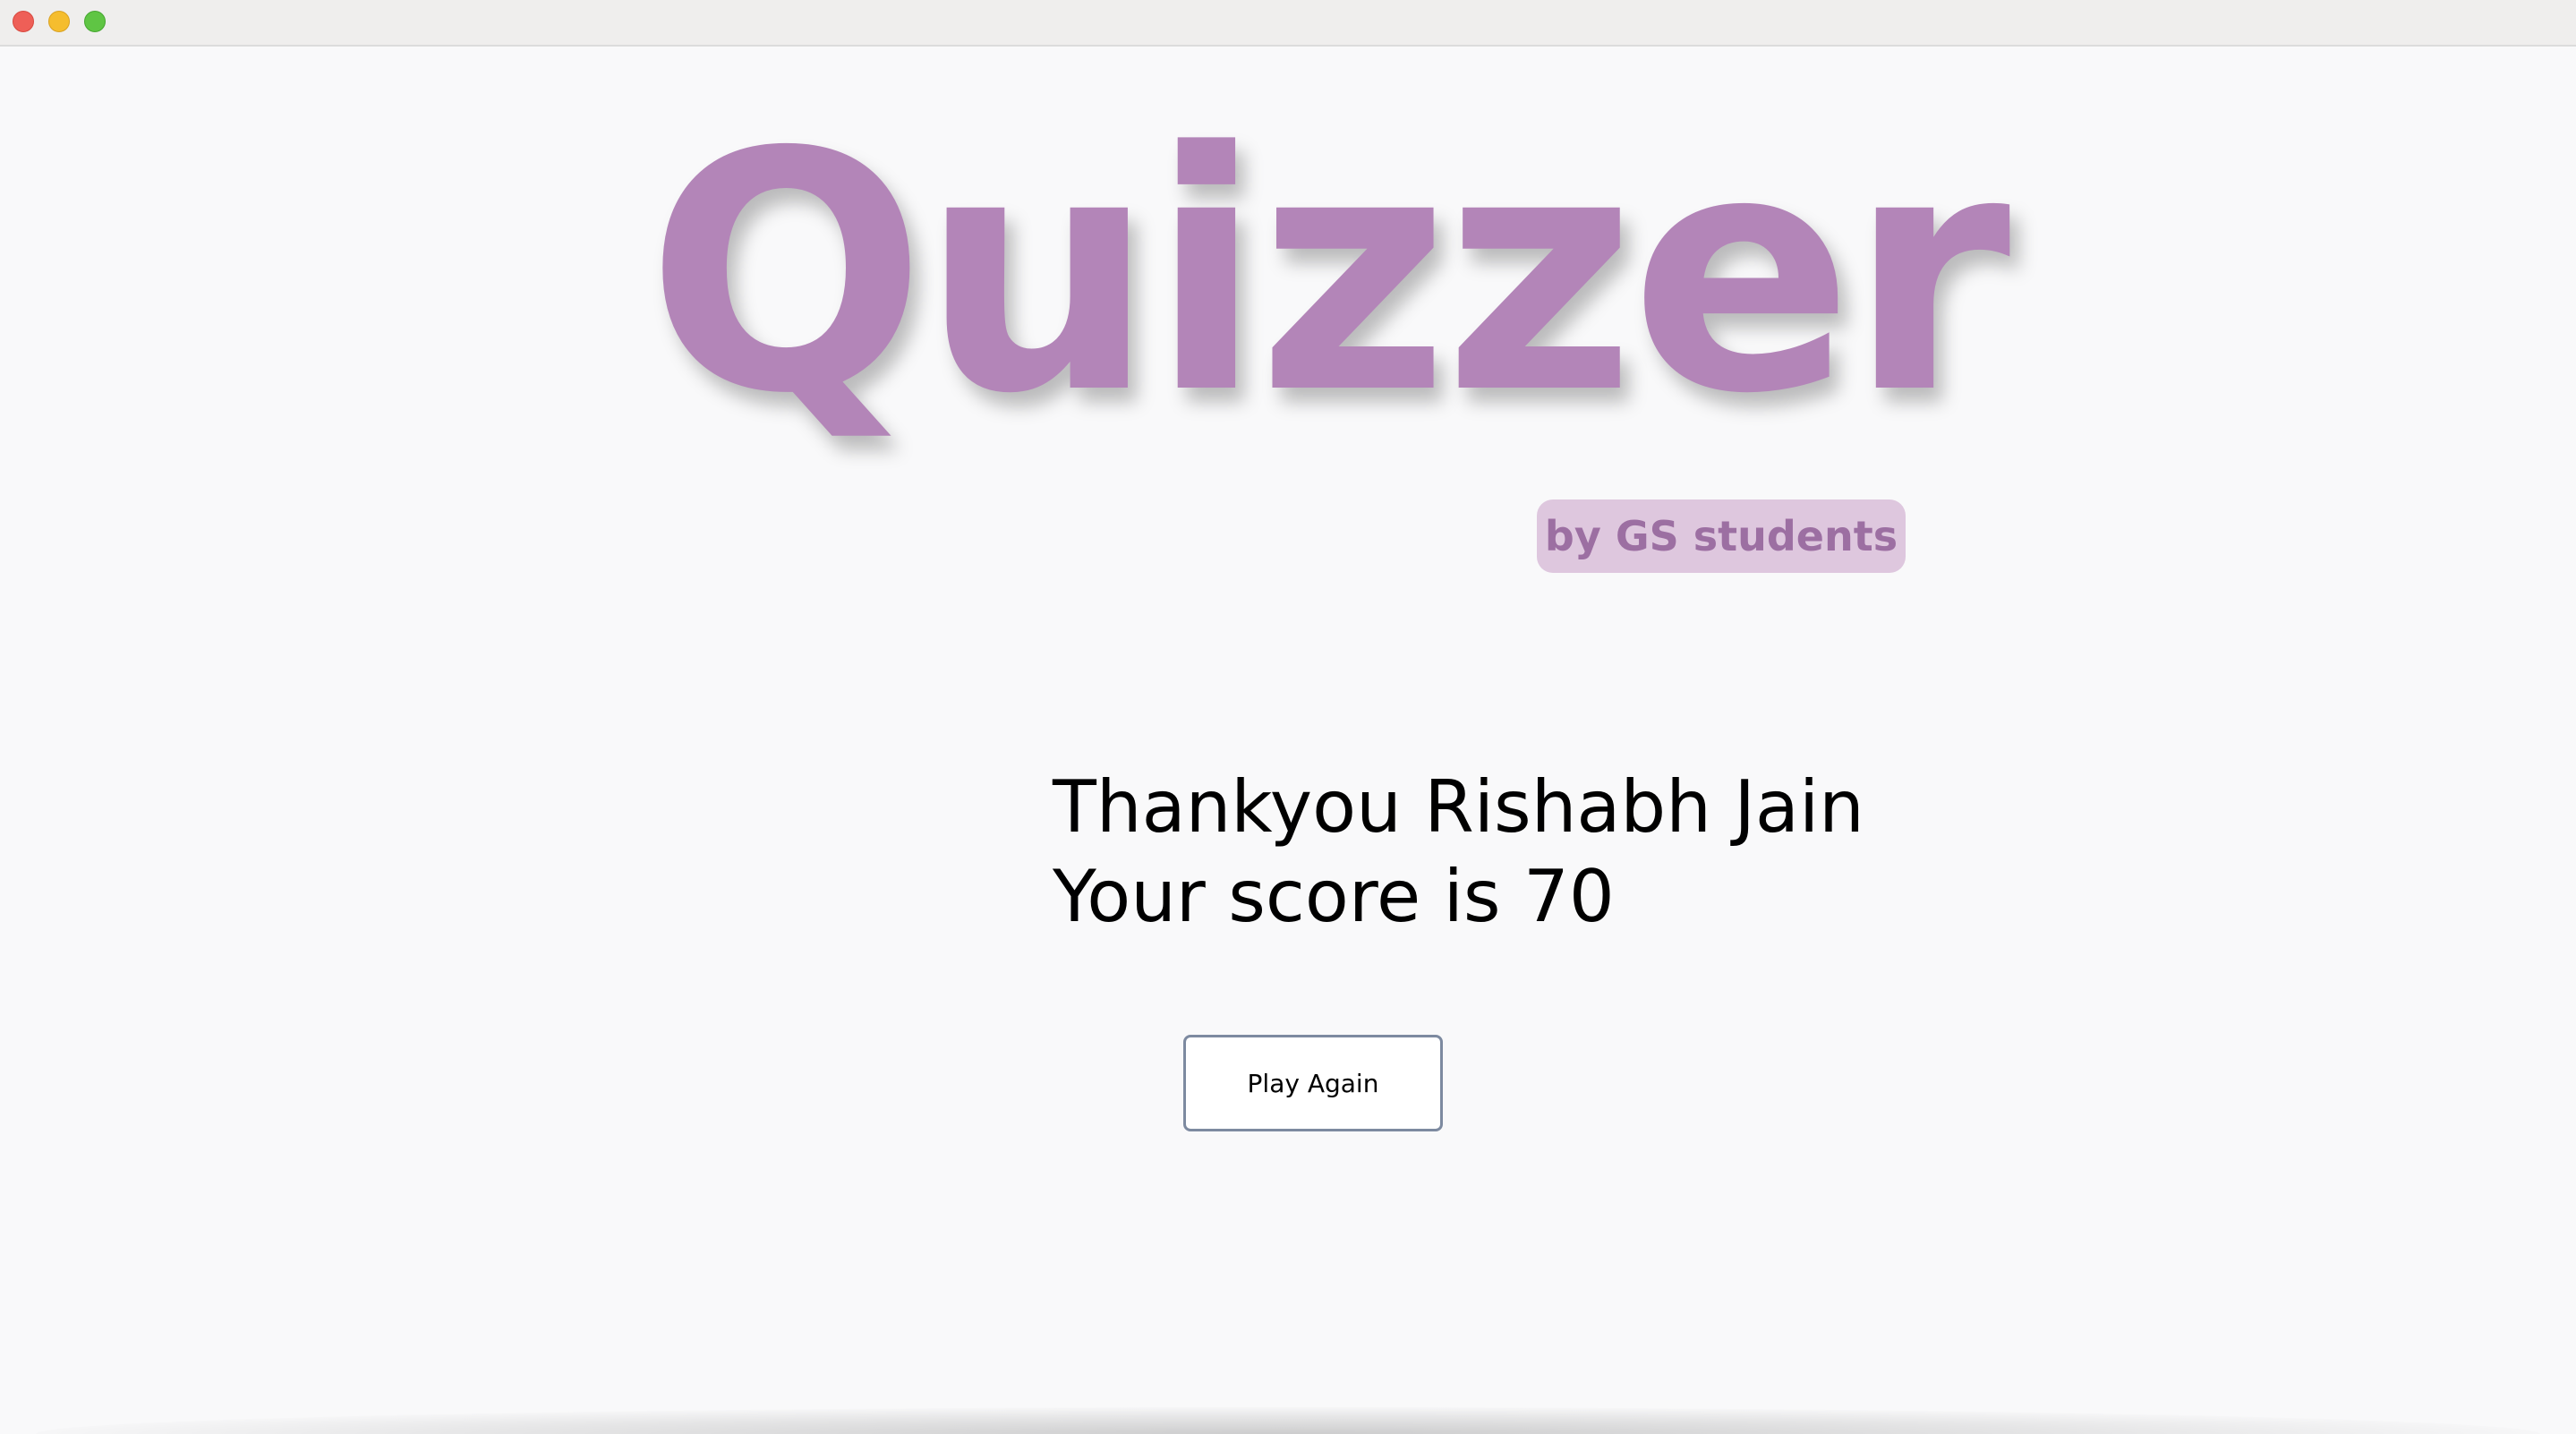 The image size is (2576, 1434). What do you see at coordinates (1458, 807) in the screenshot?
I see `thank-you-text: Thankyou Rishabh Jain` at bounding box center [1458, 807].